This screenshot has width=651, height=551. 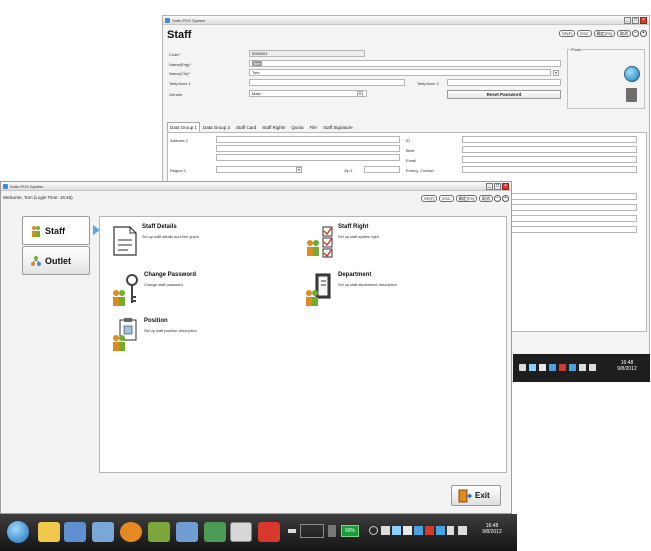 What do you see at coordinates (297, 127) in the screenshot?
I see `tab-quota: Quota` at bounding box center [297, 127].